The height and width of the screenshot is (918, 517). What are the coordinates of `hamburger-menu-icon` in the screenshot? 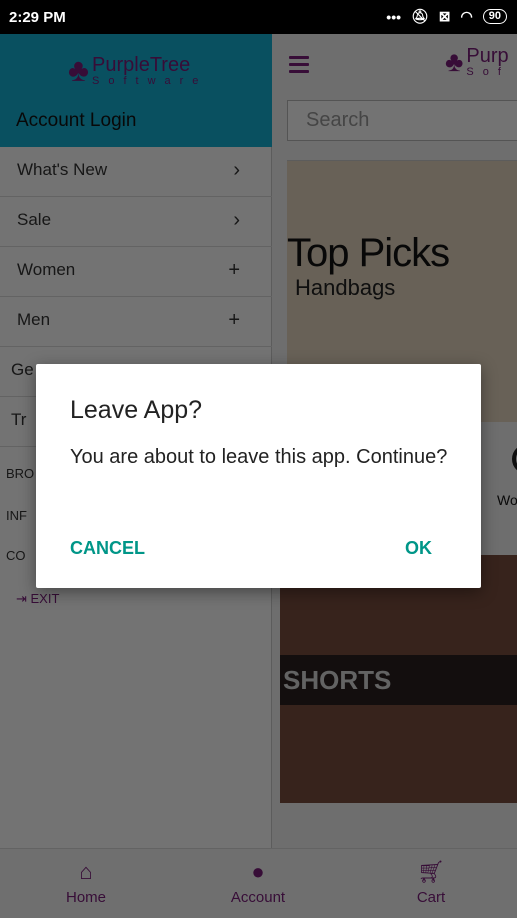 It's located at (299, 66).